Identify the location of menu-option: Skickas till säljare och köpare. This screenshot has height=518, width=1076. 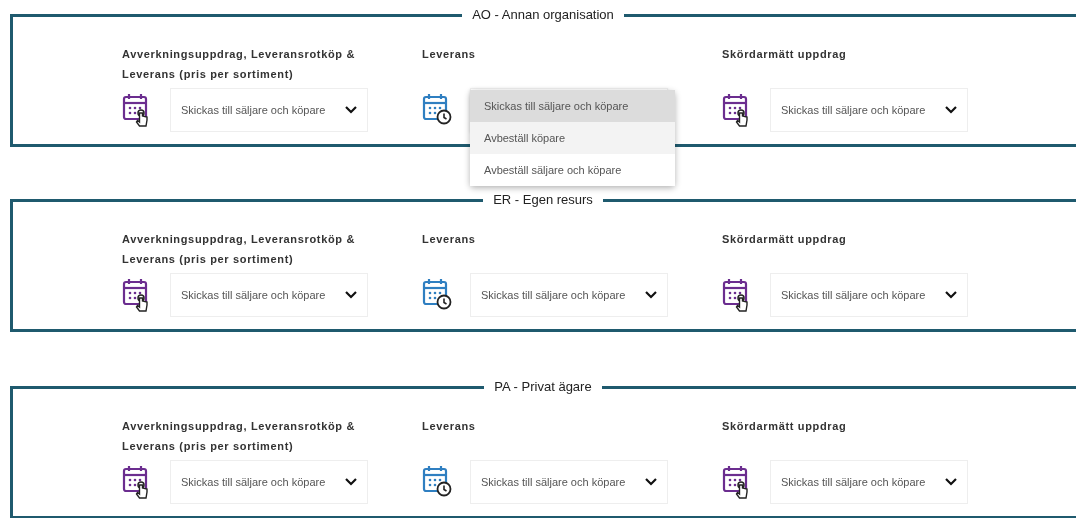
(572, 106).